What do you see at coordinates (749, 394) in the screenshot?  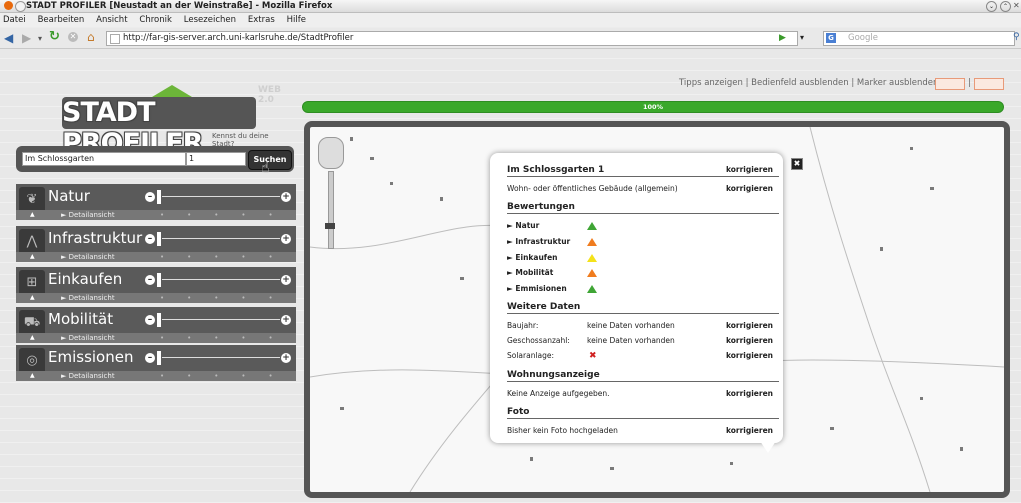 I see `korrigieren-link-wohnung: korrigieren` at bounding box center [749, 394].